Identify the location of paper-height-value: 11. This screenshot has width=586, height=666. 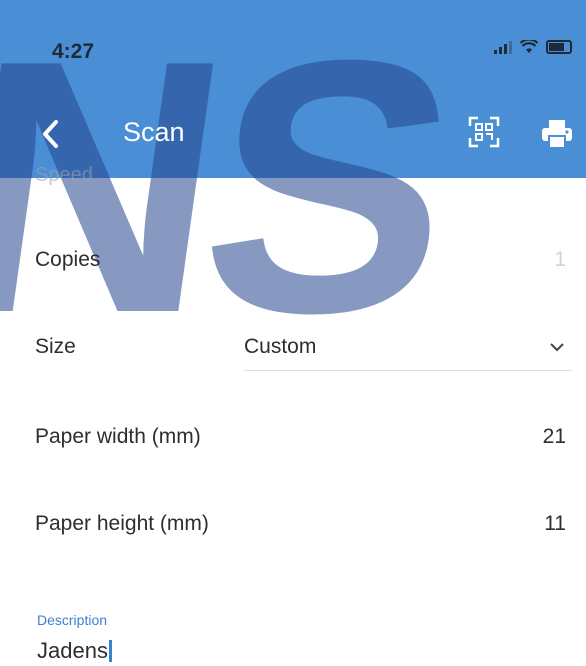
(555, 524).